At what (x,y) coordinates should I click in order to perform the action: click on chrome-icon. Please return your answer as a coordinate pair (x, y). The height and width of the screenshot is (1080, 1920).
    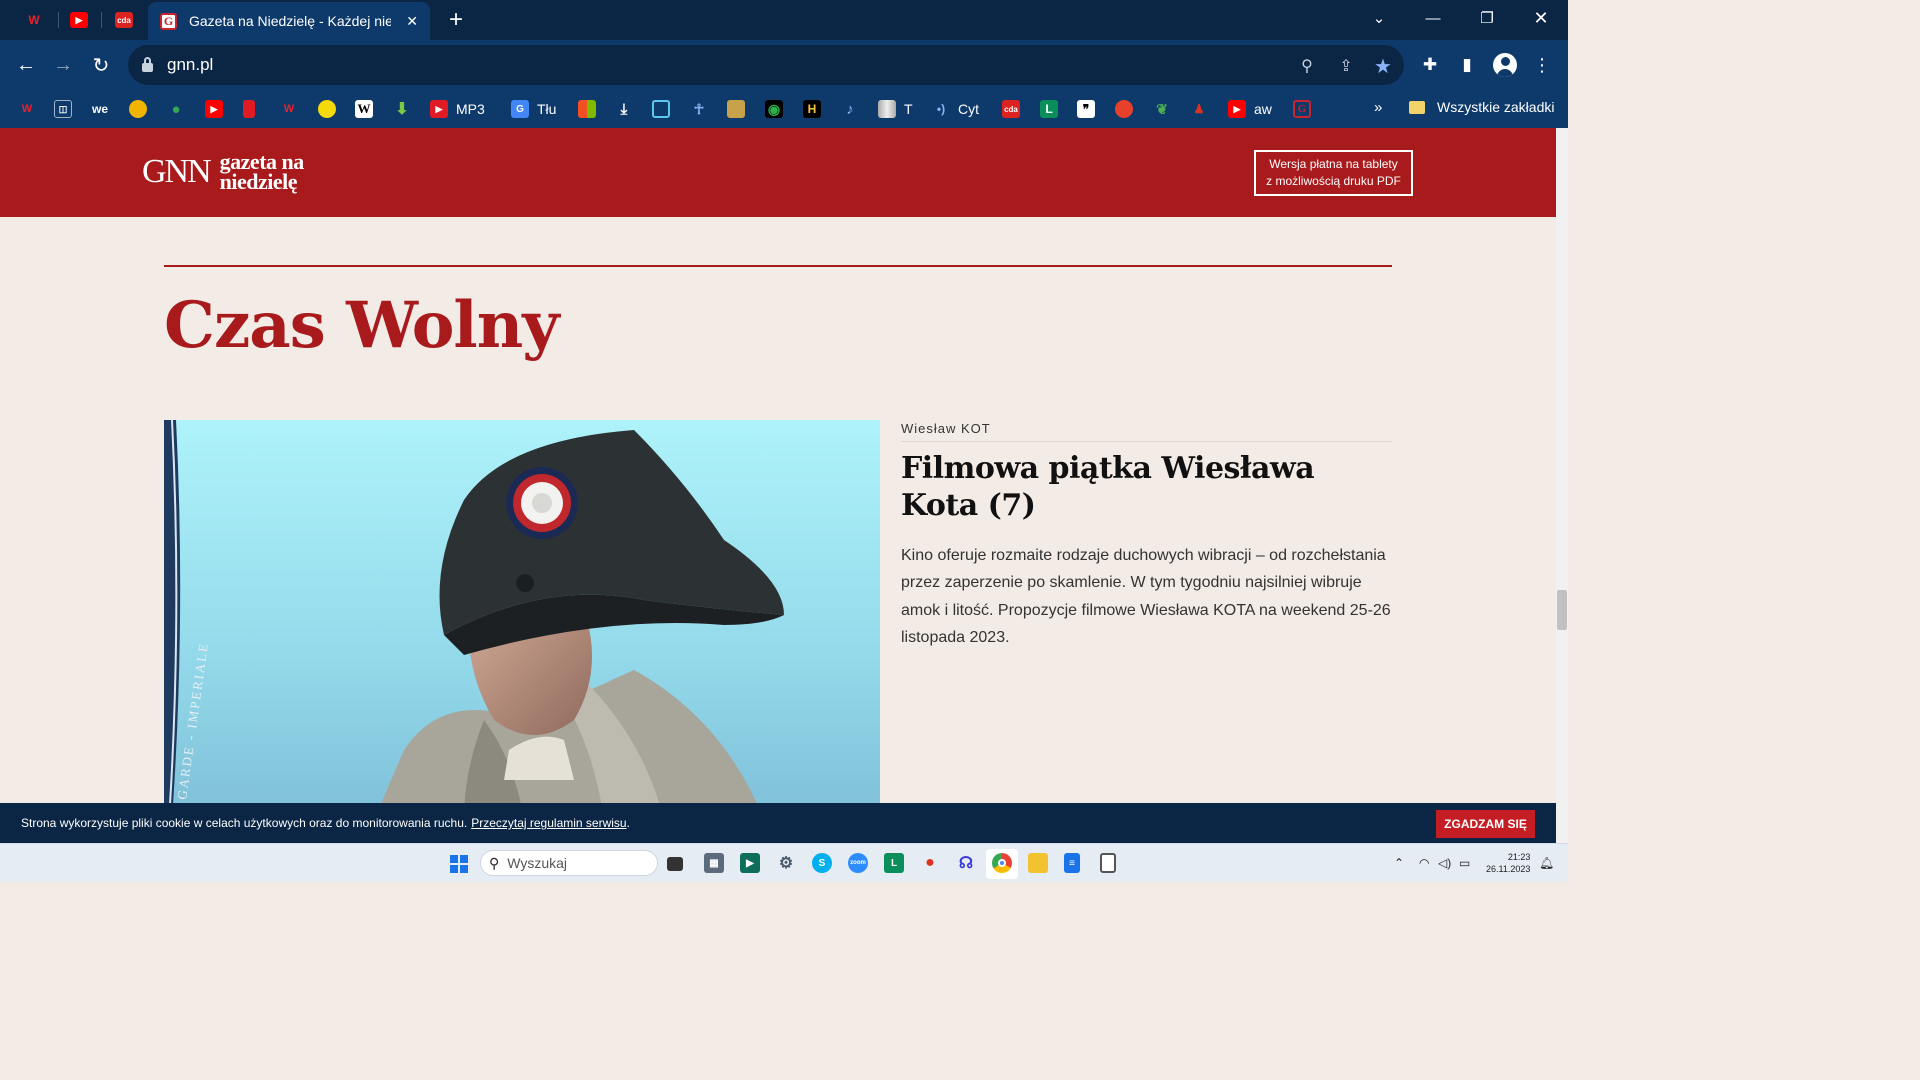
    Looking at the image, I should click on (1002, 863).